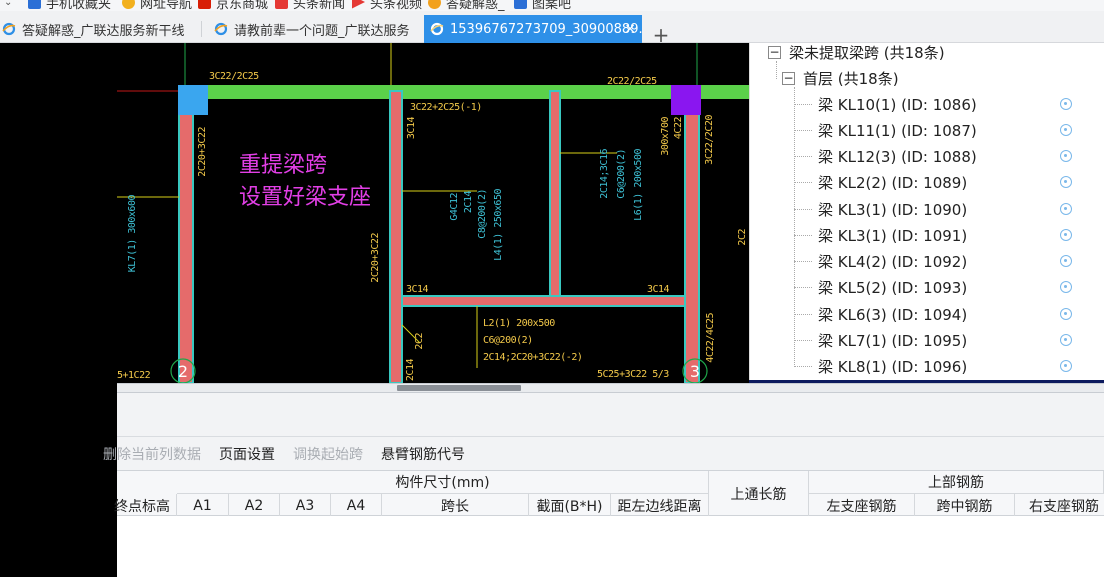 The width and height of the screenshot is (1104, 577). Describe the element at coordinates (633, 374) in the screenshot. I see `cad-label: 5C25+3C22 5/3` at that location.